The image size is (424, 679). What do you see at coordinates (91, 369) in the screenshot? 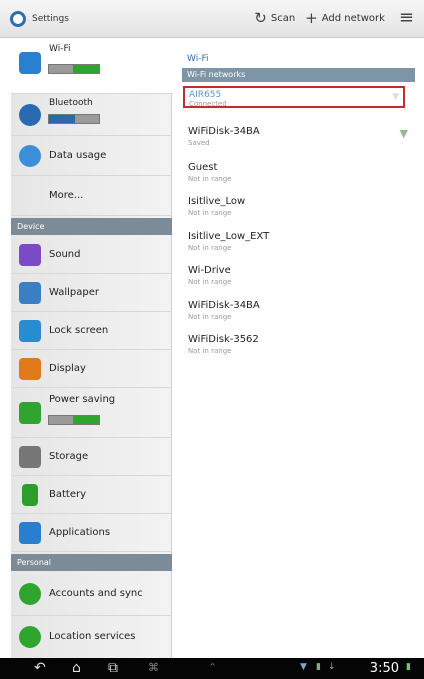
I see `sidebar-item-display: Display` at bounding box center [91, 369].